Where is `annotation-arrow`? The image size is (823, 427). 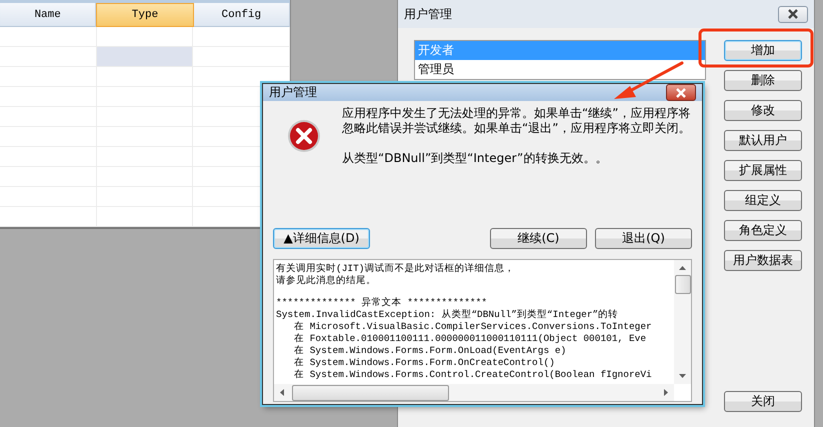
annotation-arrow is located at coordinates (649, 80).